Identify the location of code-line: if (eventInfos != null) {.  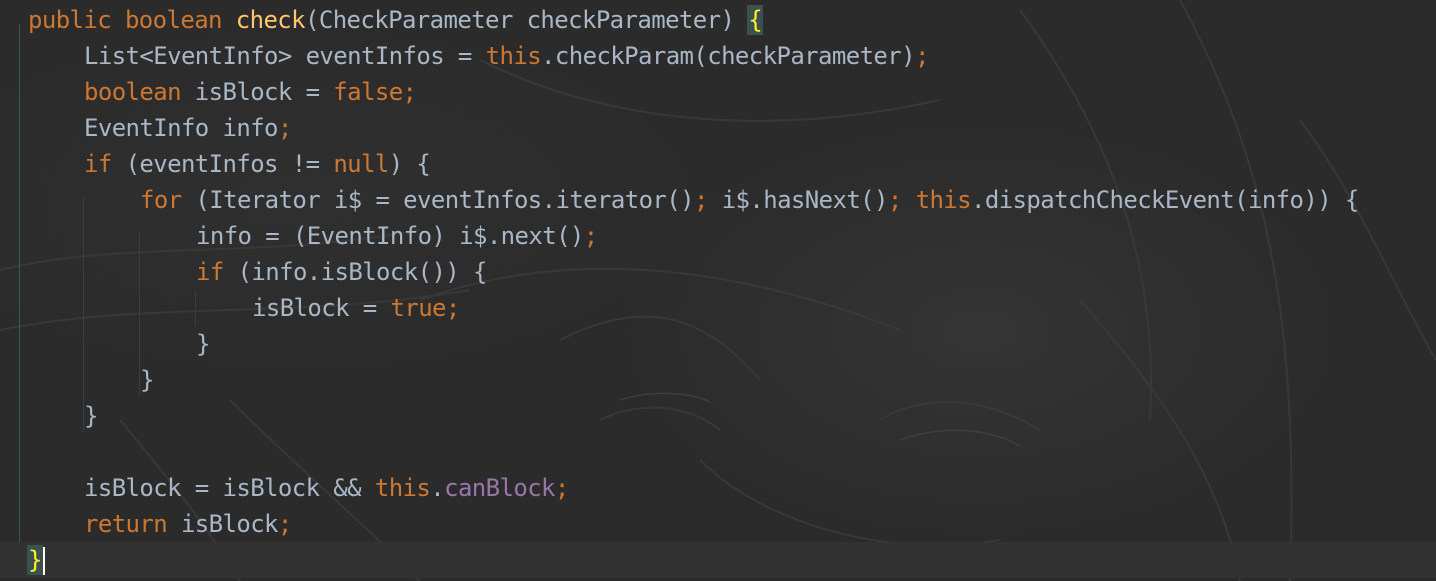
(257, 164).